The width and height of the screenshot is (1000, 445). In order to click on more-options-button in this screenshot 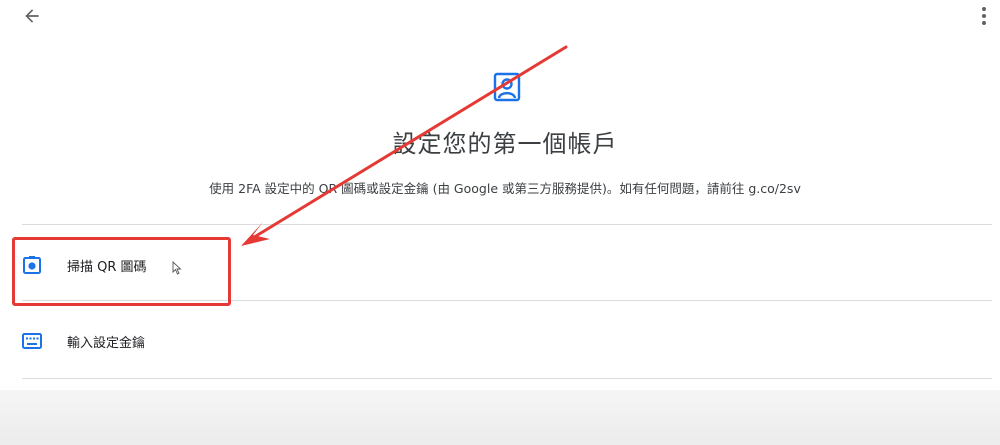, I will do `click(984, 16)`.